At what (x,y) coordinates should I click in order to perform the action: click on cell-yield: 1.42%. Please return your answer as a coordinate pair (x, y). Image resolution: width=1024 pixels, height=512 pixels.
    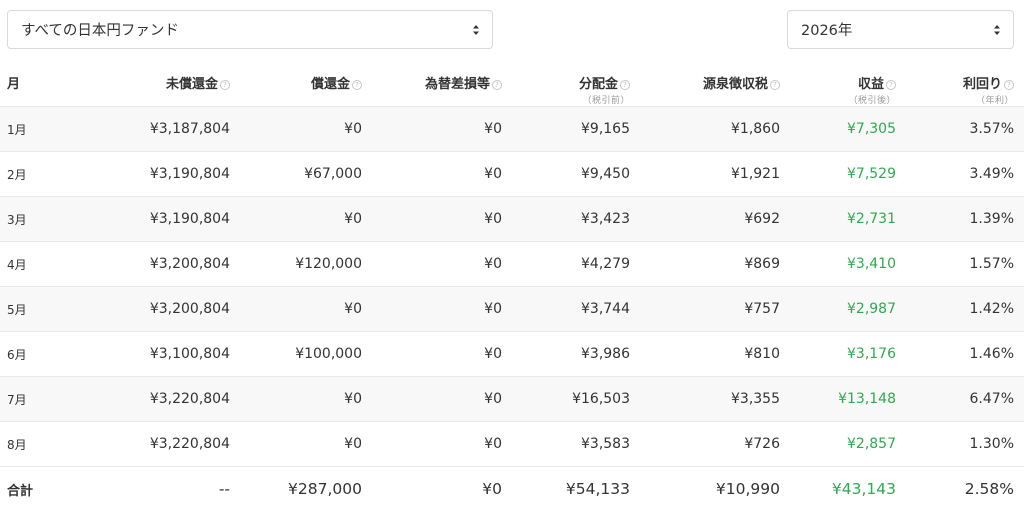
    Looking at the image, I should click on (960, 309).